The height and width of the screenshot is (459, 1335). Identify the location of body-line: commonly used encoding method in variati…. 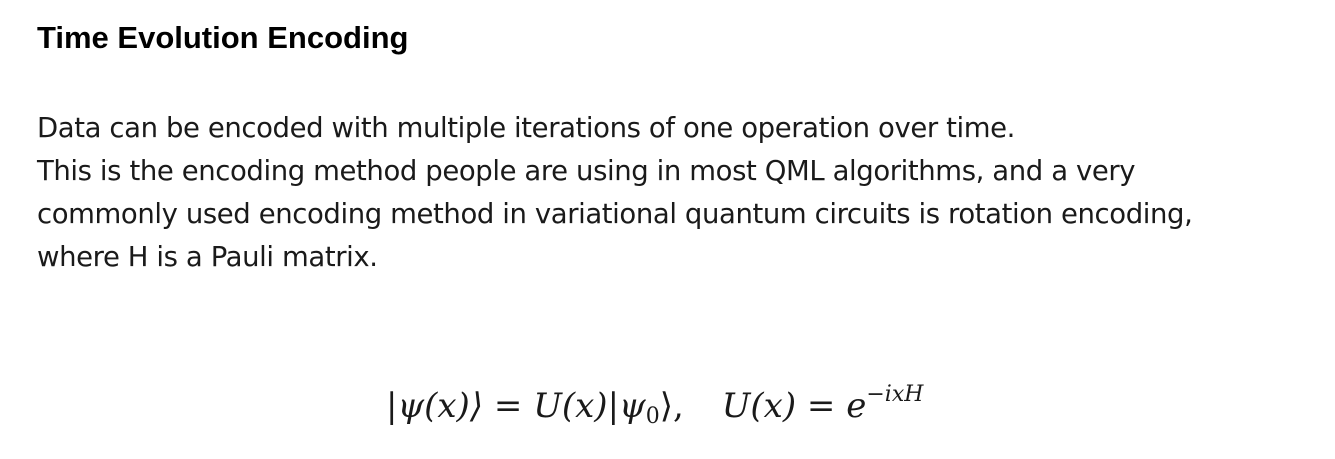
(615, 214).